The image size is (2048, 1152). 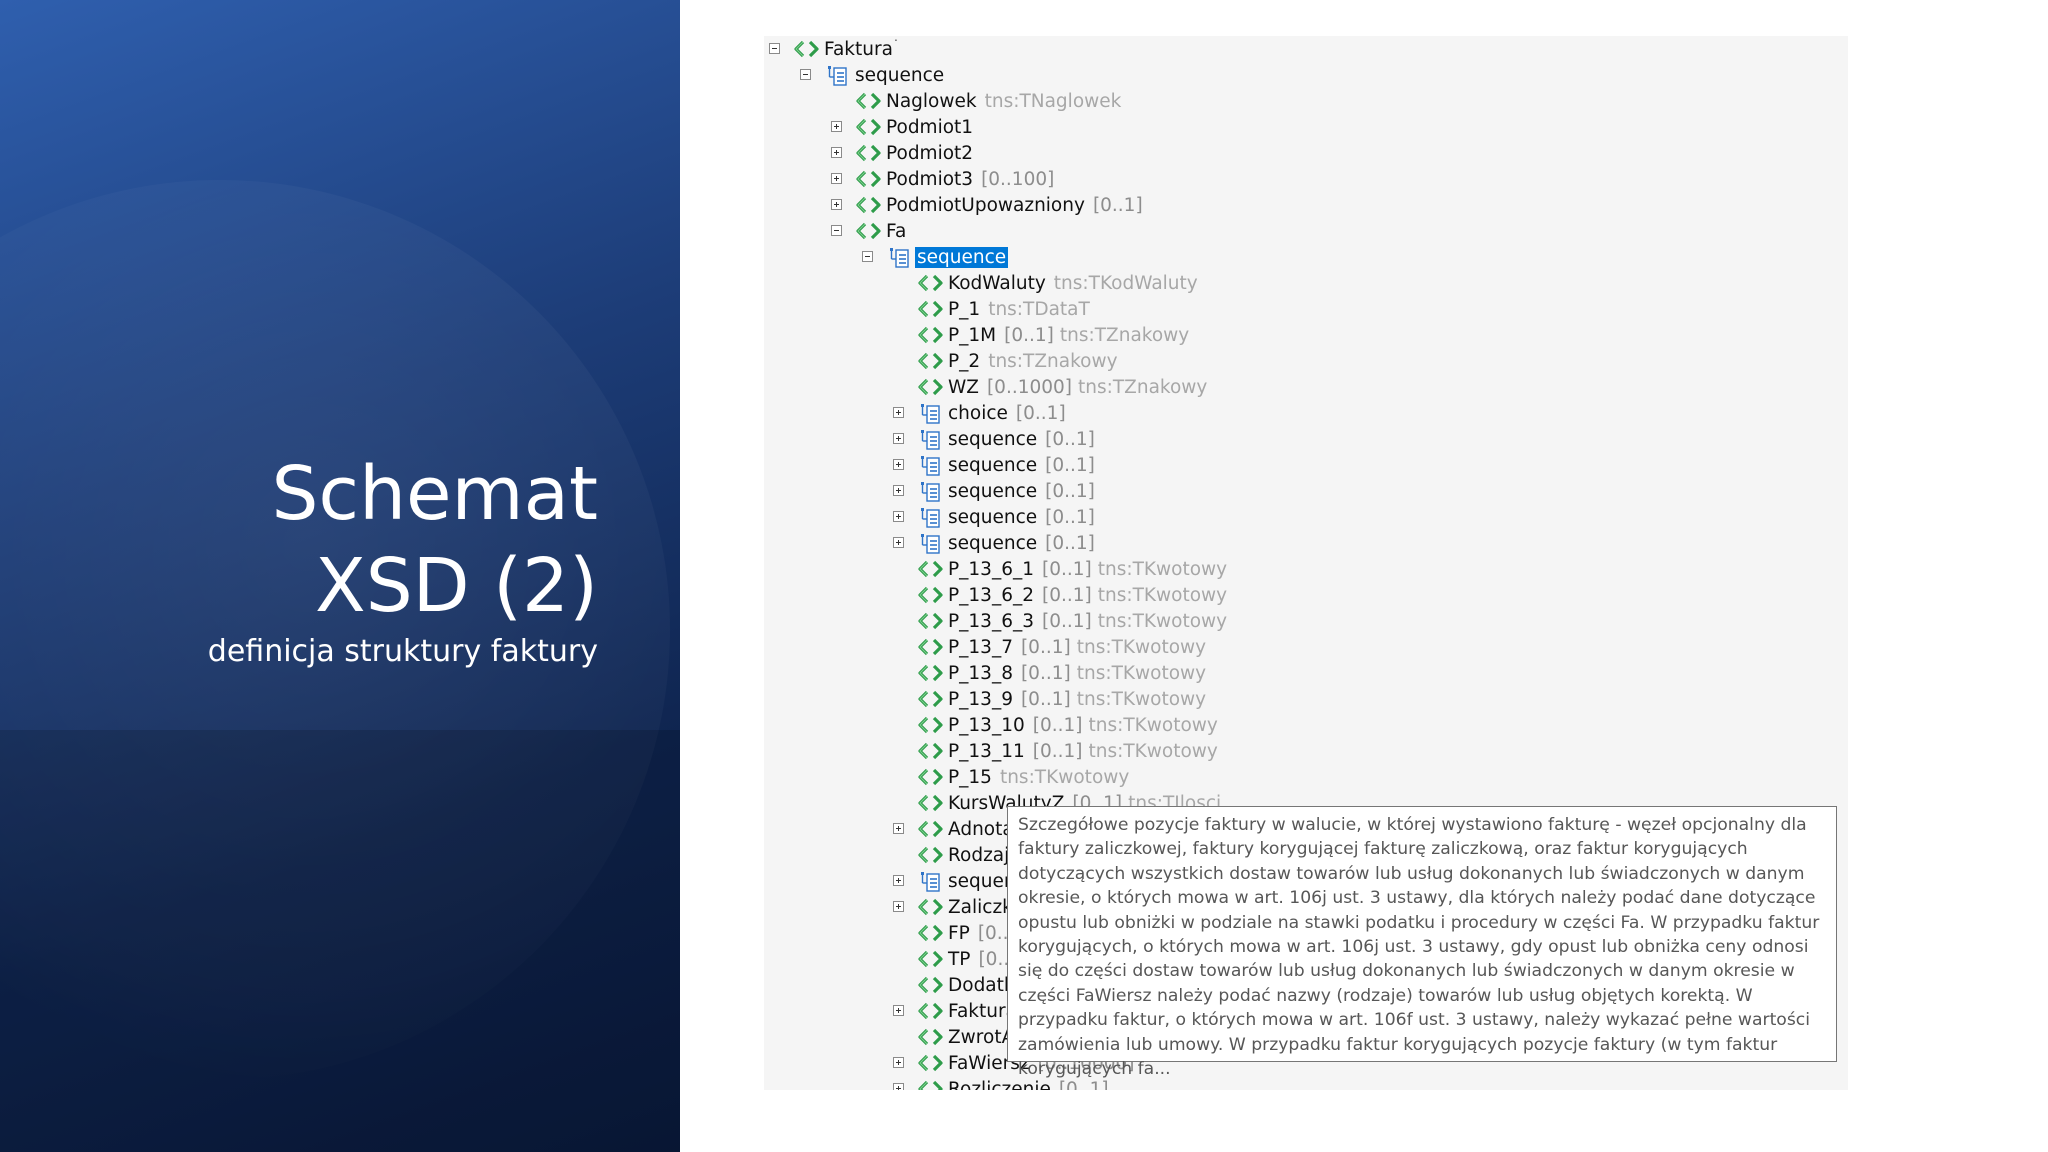 I want to click on tree-node: choice [0..1], so click(x=979, y=413).